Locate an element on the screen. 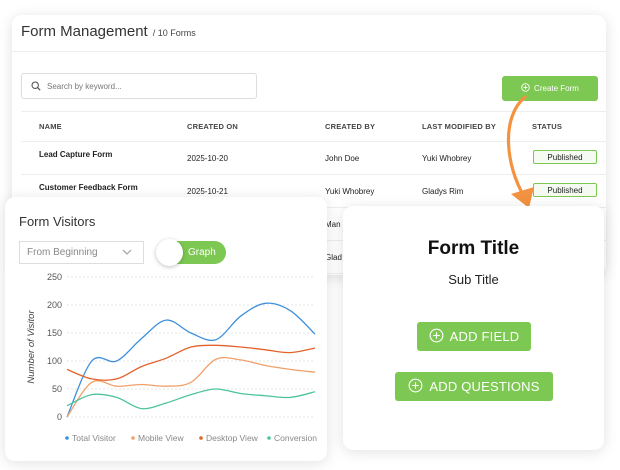 The image size is (620, 470). graph-toggle: Graph is located at coordinates (191, 252).